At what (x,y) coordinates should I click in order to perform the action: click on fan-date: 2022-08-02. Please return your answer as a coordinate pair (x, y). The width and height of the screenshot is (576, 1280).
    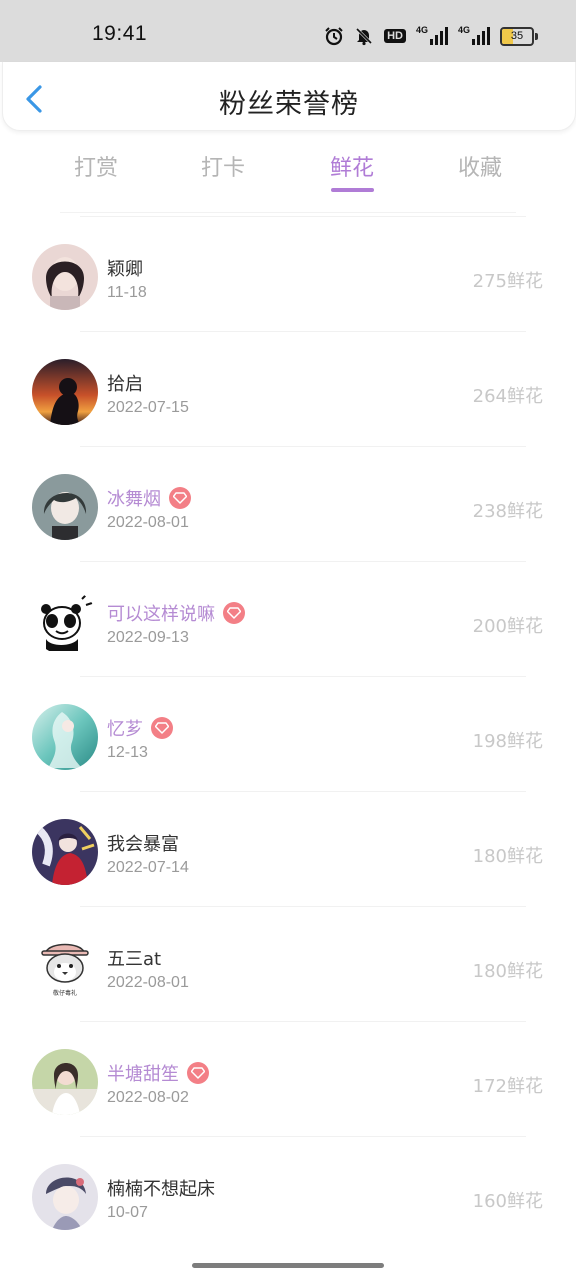
    Looking at the image, I should click on (148, 1097).